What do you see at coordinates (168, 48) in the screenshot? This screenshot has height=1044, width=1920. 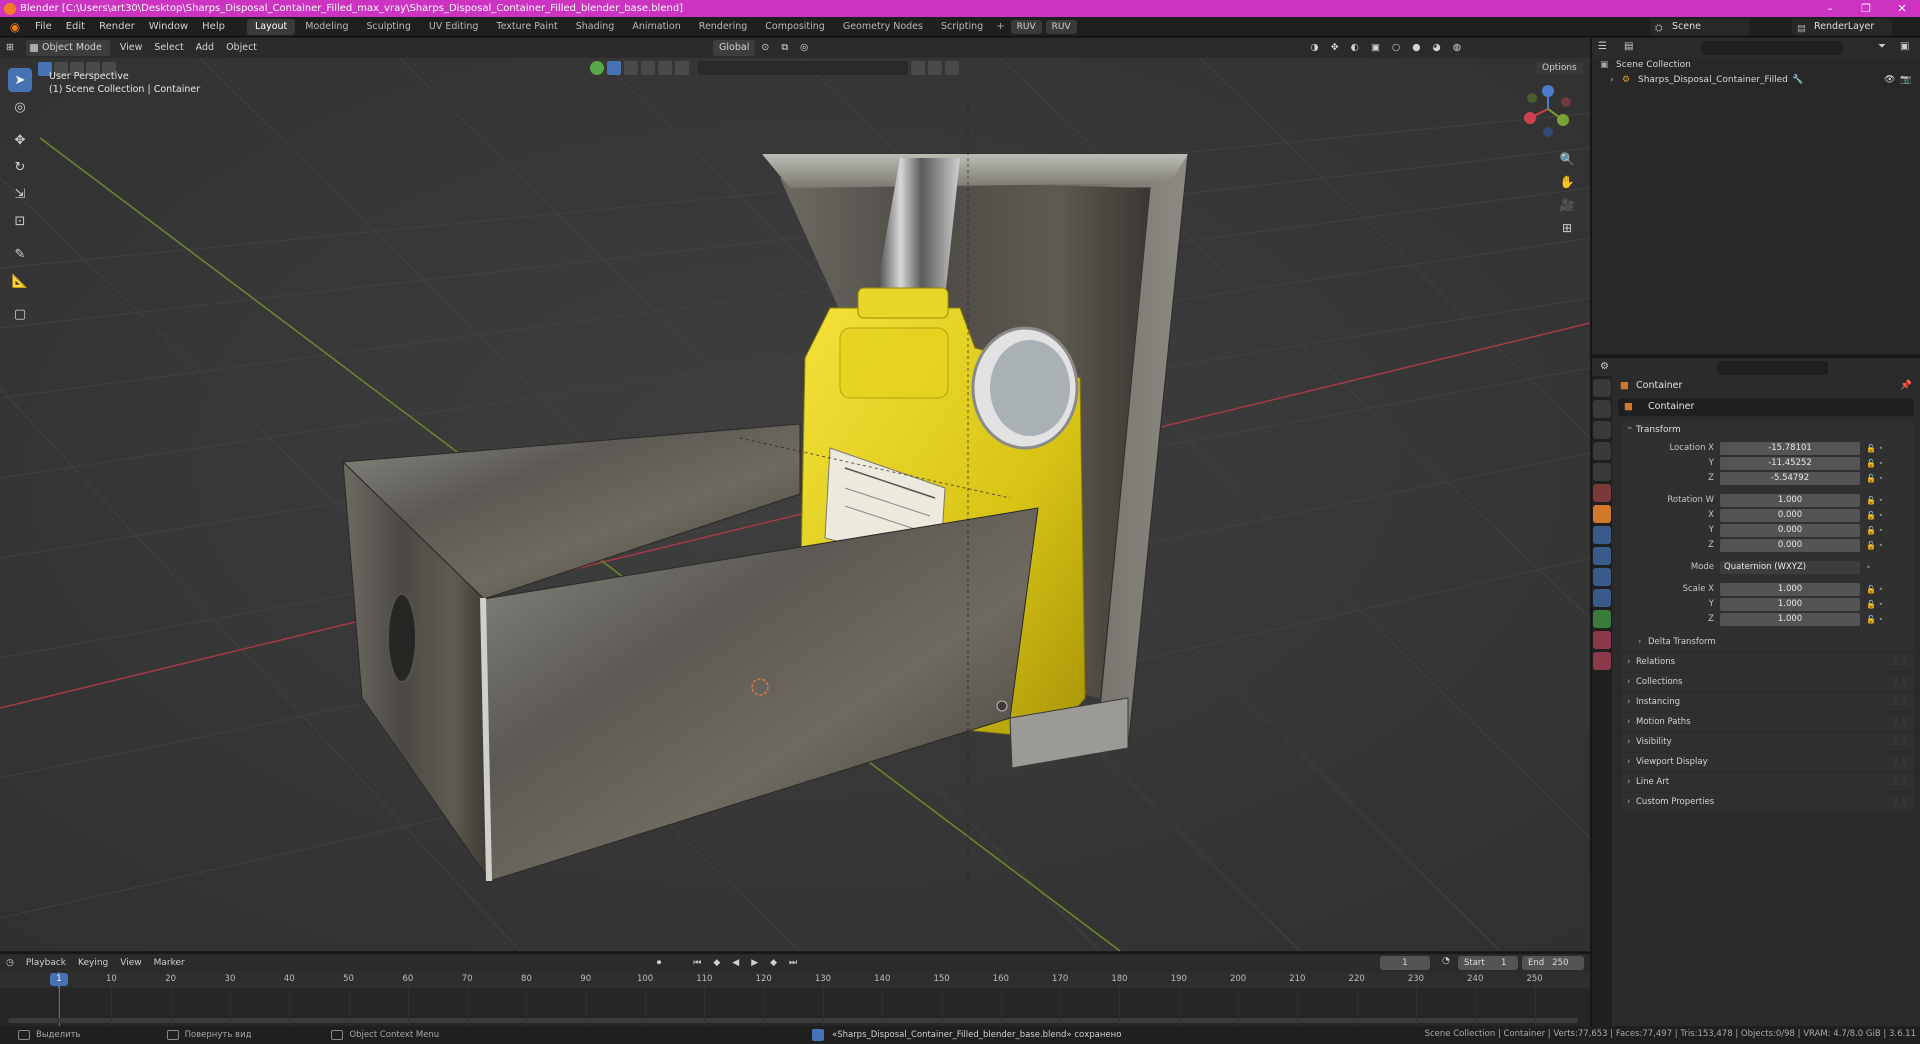 I see `menu-select: Select` at bounding box center [168, 48].